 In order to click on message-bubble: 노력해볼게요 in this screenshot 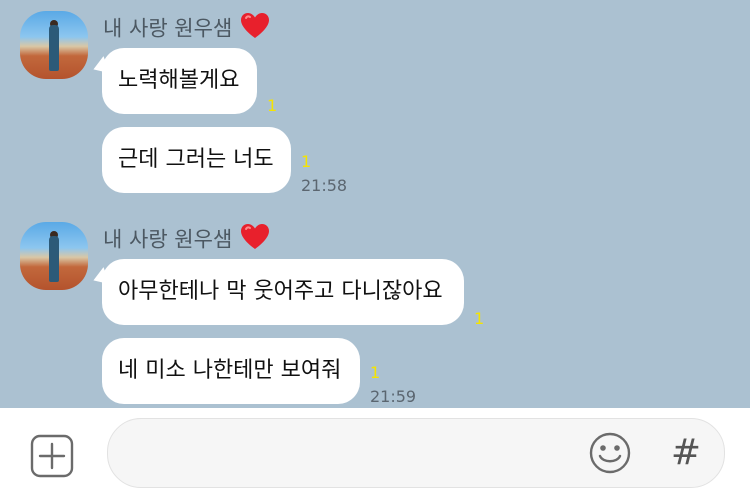, I will do `click(179, 81)`.